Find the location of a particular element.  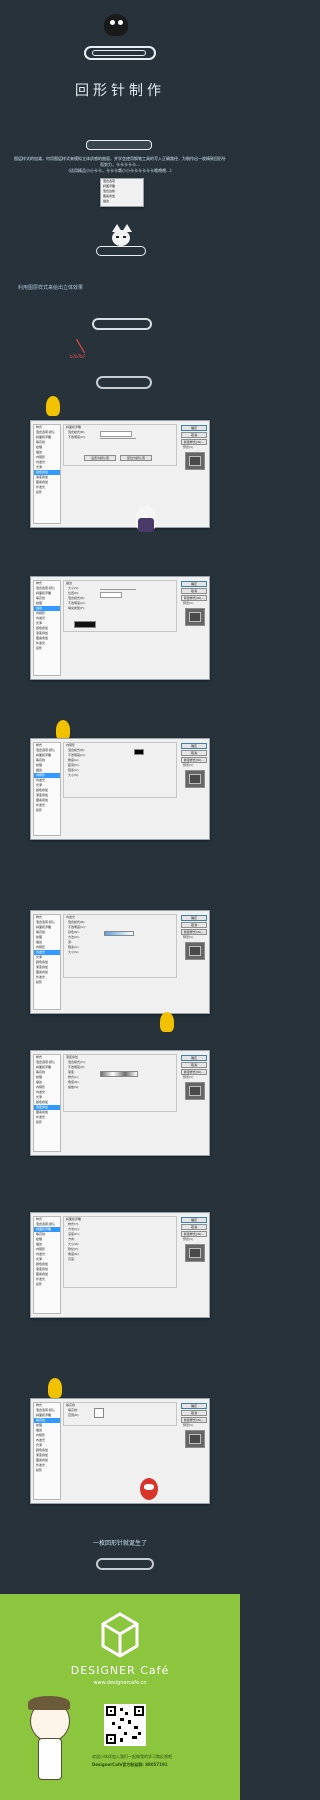

page-title: 回形针制作 is located at coordinates (120, 91).